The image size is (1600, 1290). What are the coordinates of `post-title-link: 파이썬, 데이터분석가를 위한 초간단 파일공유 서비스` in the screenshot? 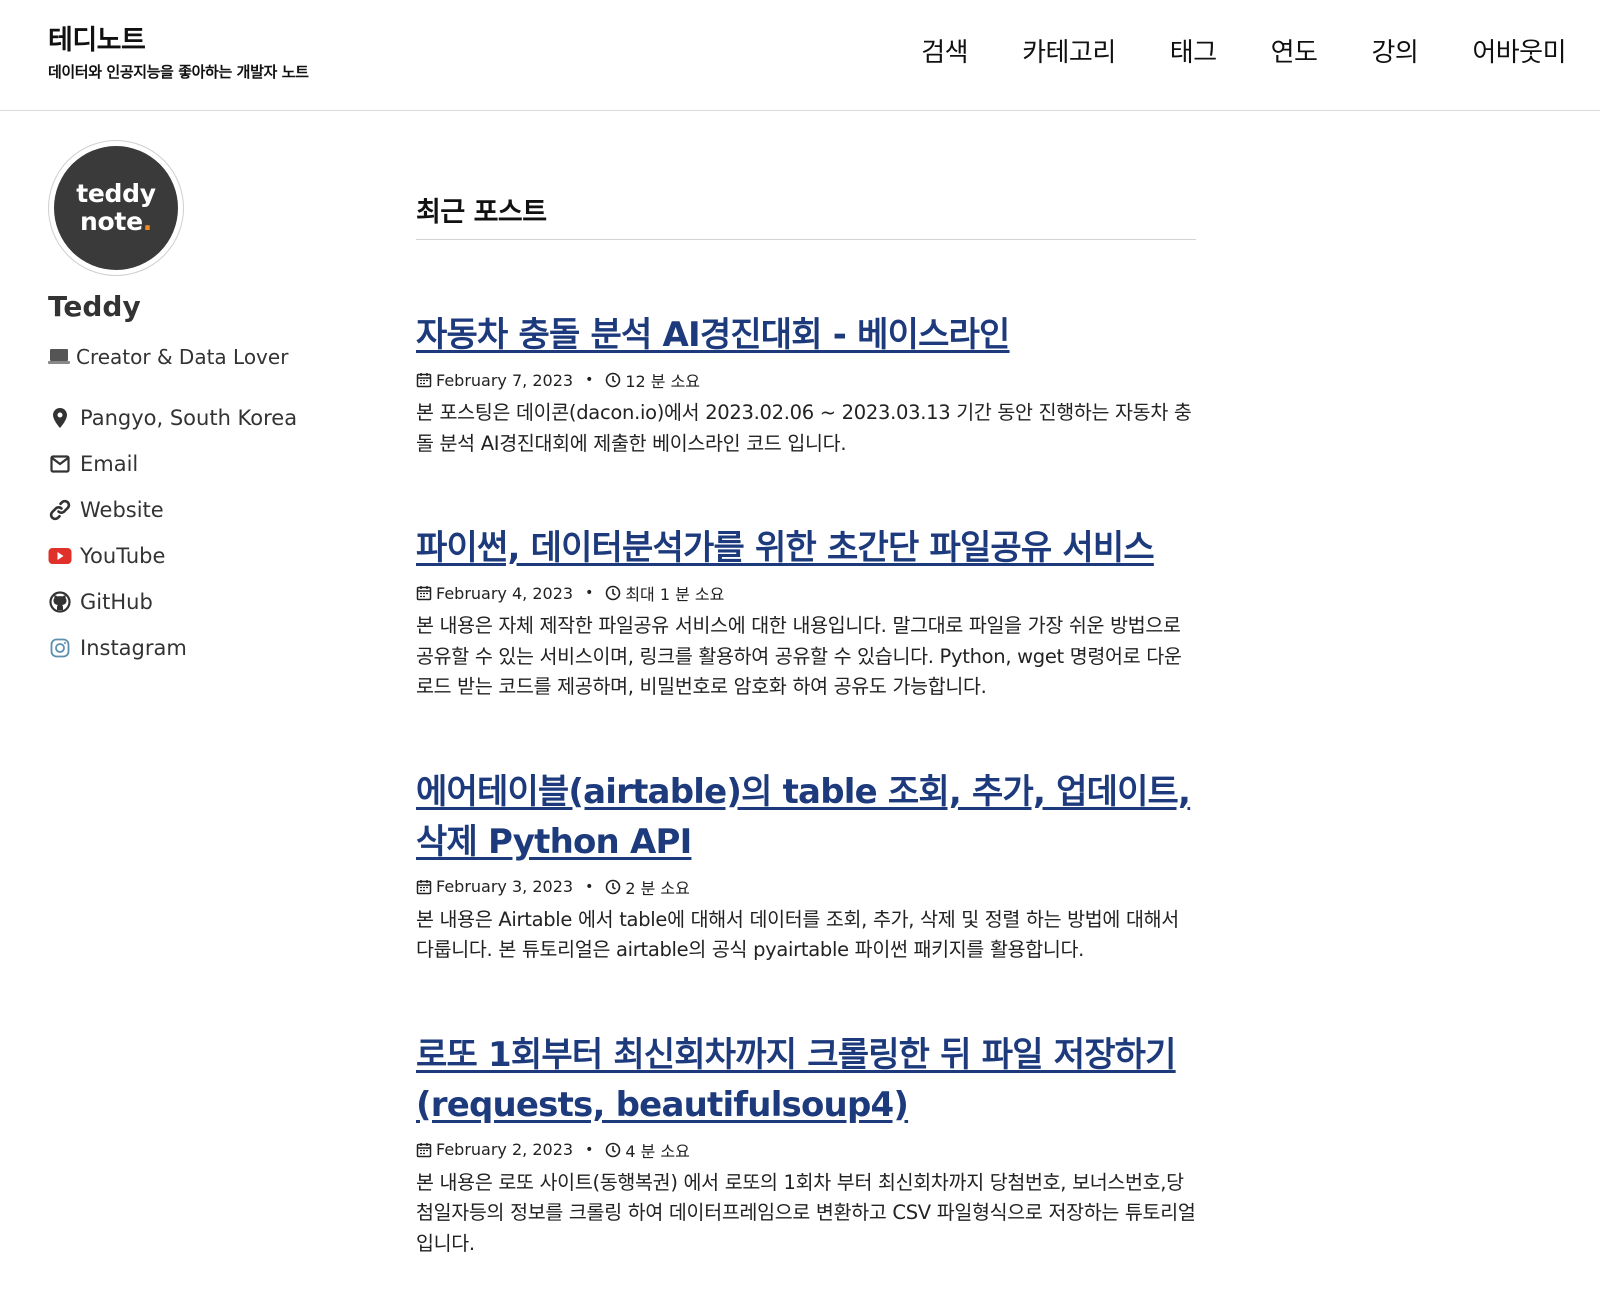 It's located at (806, 548).